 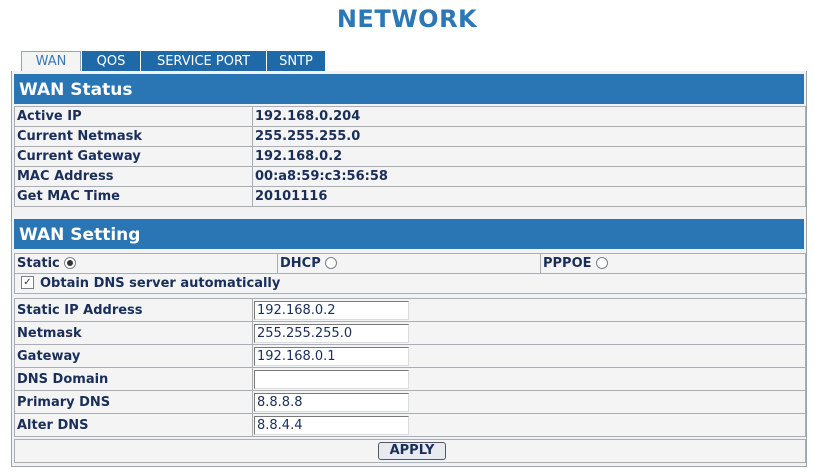 I want to click on current-netmask-value: 255.255.255.0, so click(x=529, y=136).